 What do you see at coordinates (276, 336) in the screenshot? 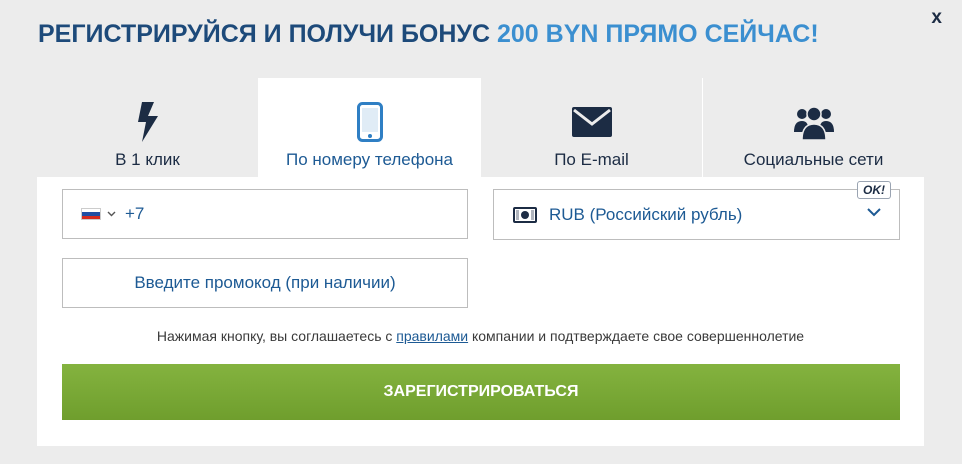
I see `terms-before: Нажимая кнопку, вы соглашаетесь с` at bounding box center [276, 336].